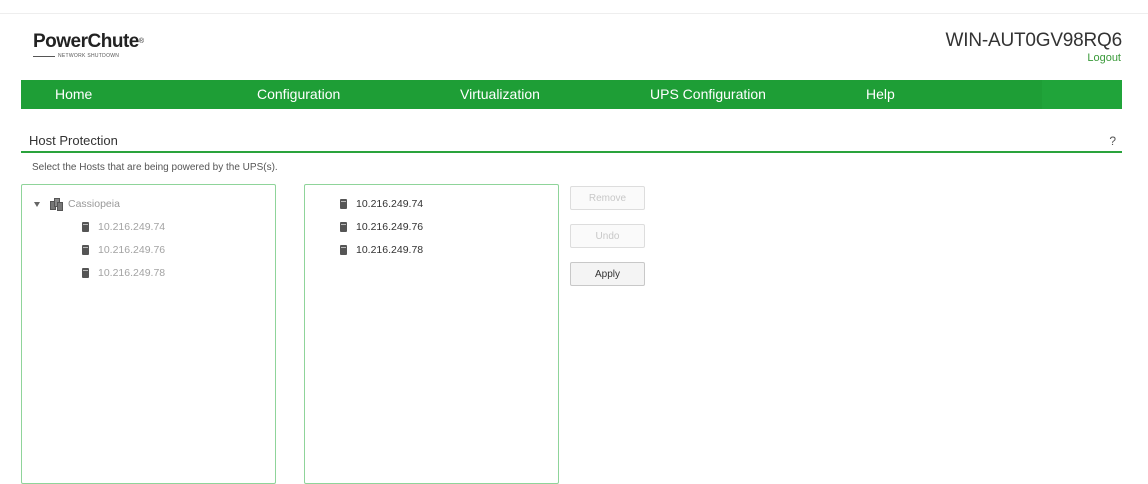 This screenshot has width=1148, height=484. Describe the element at coordinates (500, 94) in the screenshot. I see `nav-virtualization: Virtualization` at that location.